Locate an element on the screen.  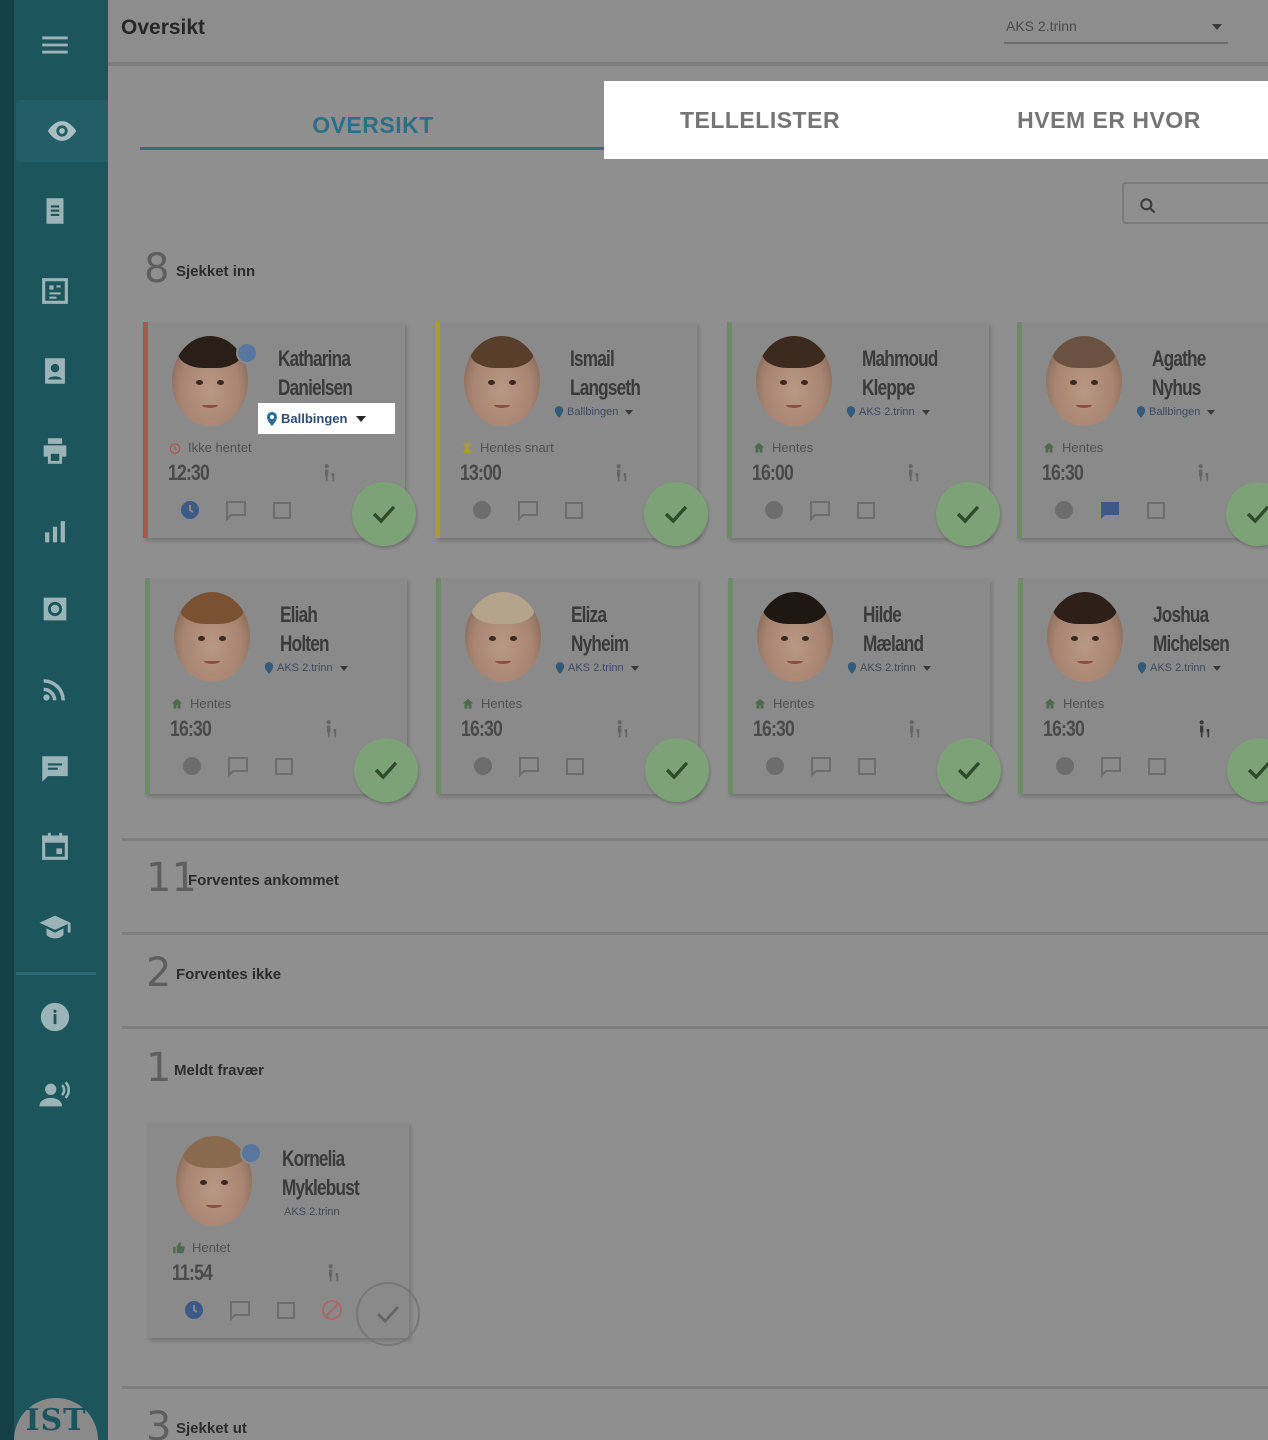
child-card: Agathe Nyhus Ballbingen Hentes 16:30 is located at coordinates (1142, 434).